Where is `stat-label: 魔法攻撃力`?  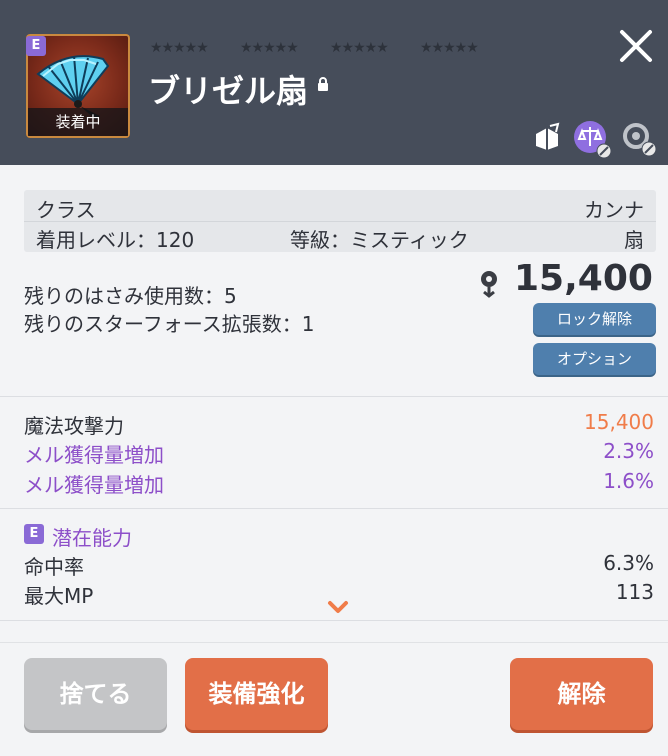
stat-label: 魔法攻撃力 is located at coordinates (74, 426).